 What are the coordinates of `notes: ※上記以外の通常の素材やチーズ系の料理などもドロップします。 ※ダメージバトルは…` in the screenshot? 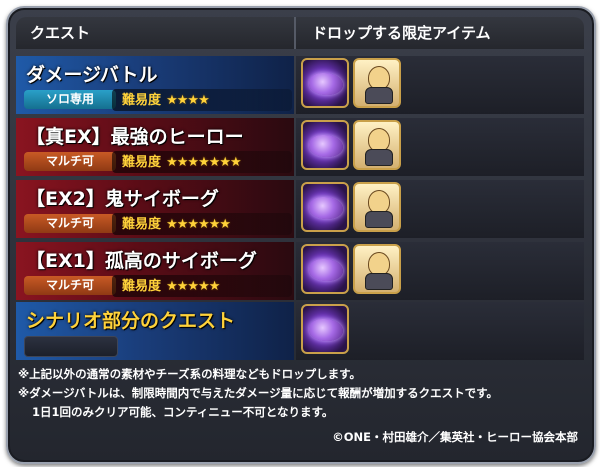 It's located at (258, 393).